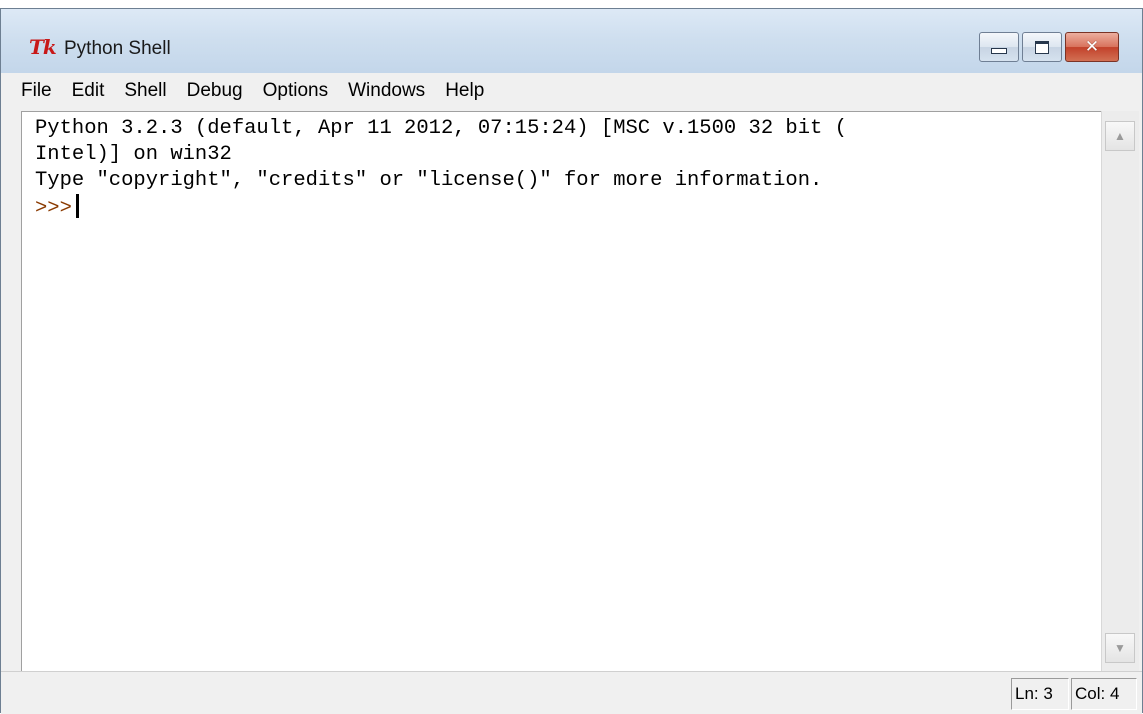  What do you see at coordinates (295, 91) in the screenshot?
I see `menu-options: Options` at bounding box center [295, 91].